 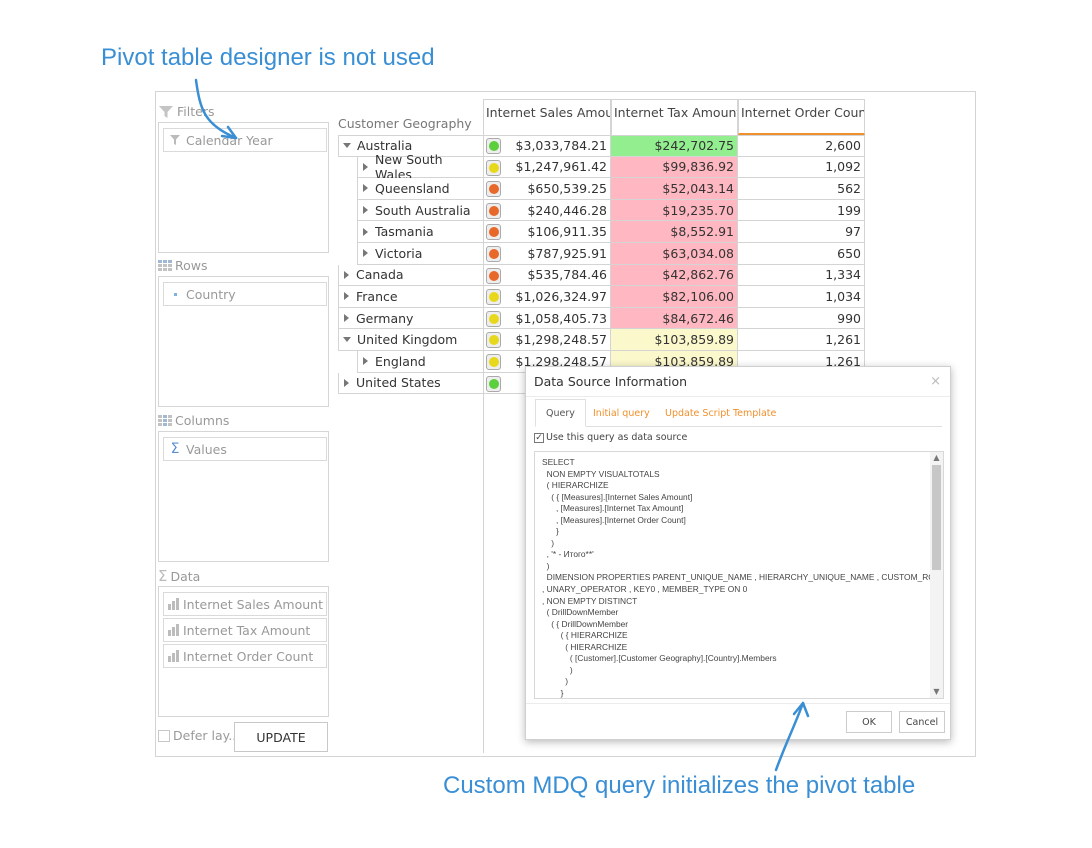 I want to click on row-label: United Kingdom, so click(x=407, y=340).